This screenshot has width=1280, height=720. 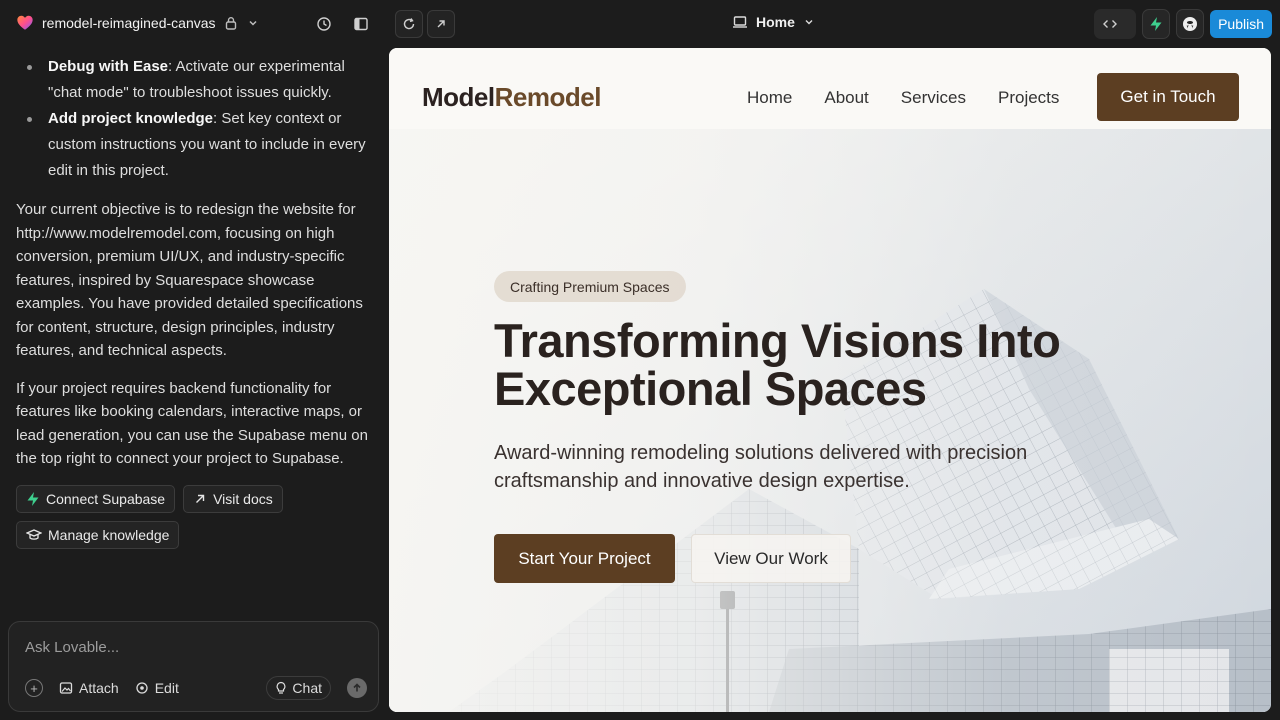 What do you see at coordinates (1168, 97) in the screenshot?
I see `get-in-touch-button: Get in Touch` at bounding box center [1168, 97].